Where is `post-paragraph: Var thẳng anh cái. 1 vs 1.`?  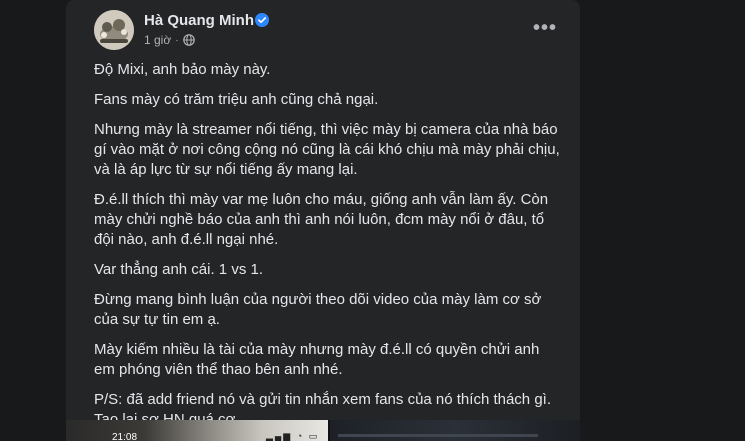 post-paragraph: Var thẳng anh cái. 1 vs 1. is located at coordinates (178, 269).